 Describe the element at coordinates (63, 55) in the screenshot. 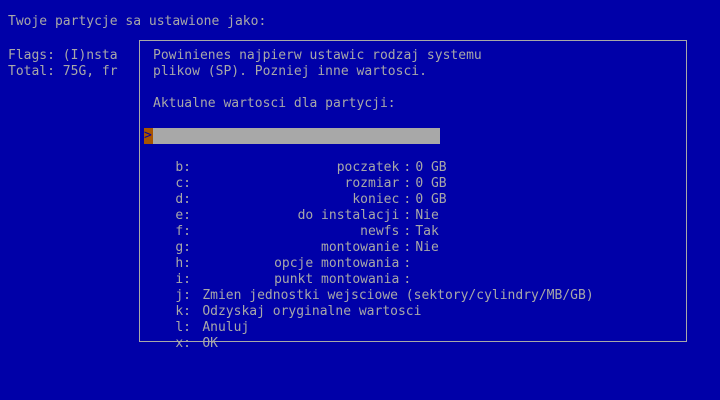

I see `flags-line: Flags: (I)nsta` at that location.